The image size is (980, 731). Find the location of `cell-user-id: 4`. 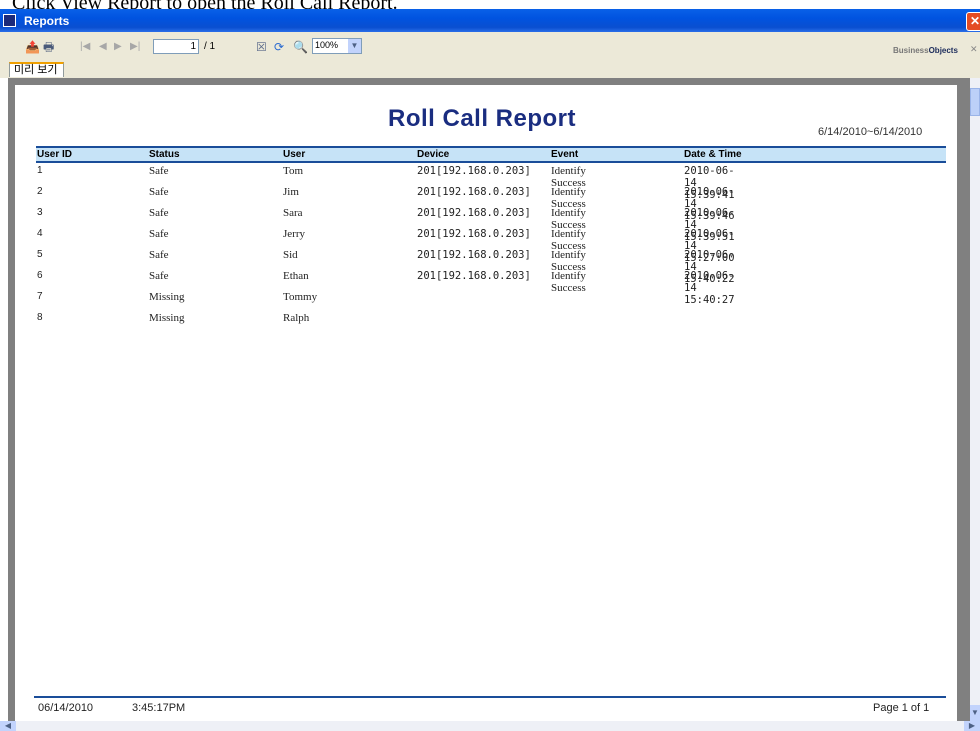

cell-user-id: 4 is located at coordinates (40, 233).